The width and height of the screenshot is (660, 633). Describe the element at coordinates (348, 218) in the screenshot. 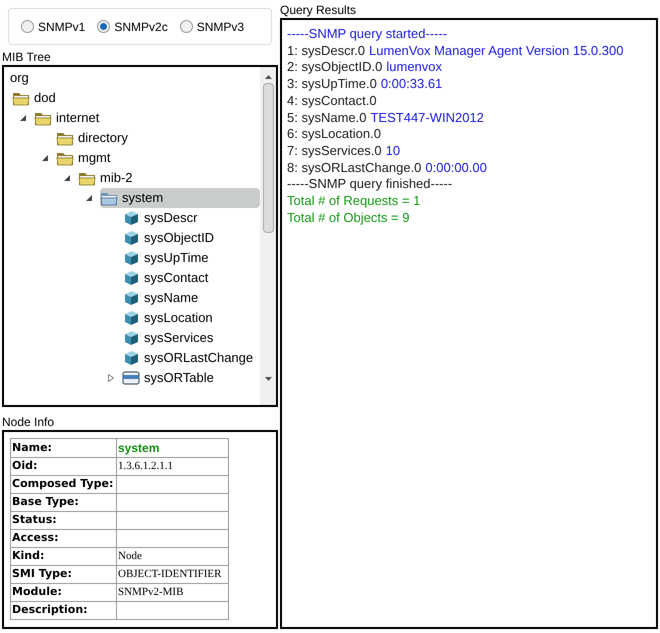

I see `result-line: Total # of Objects = 9` at that location.